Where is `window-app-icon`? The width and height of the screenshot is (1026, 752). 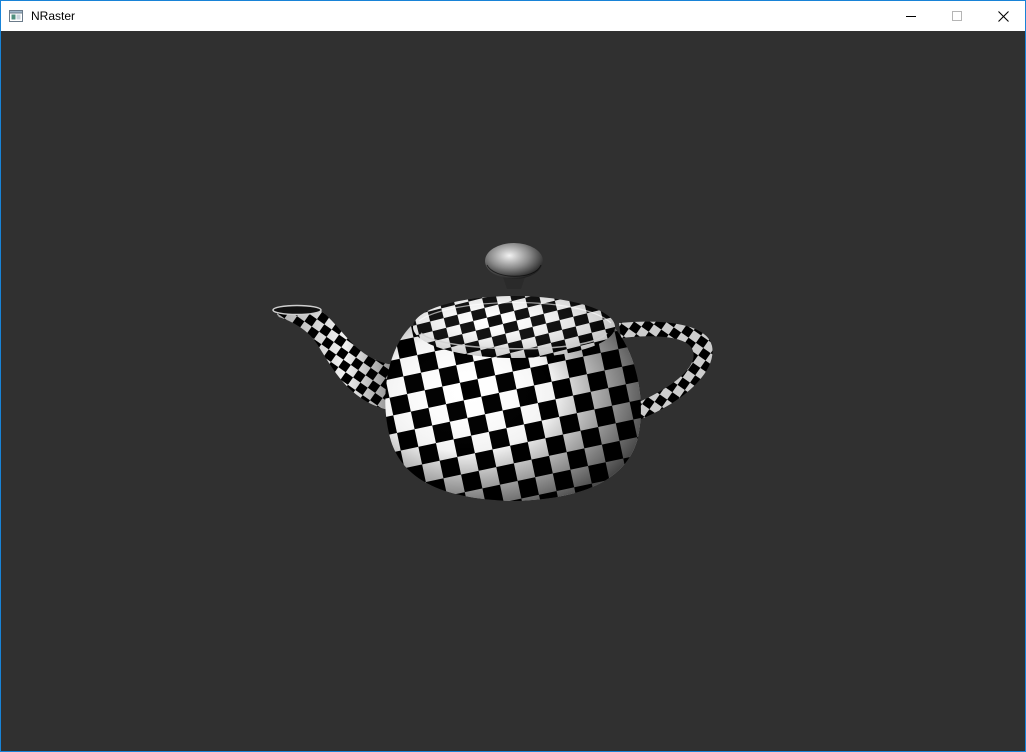
window-app-icon is located at coordinates (16, 16).